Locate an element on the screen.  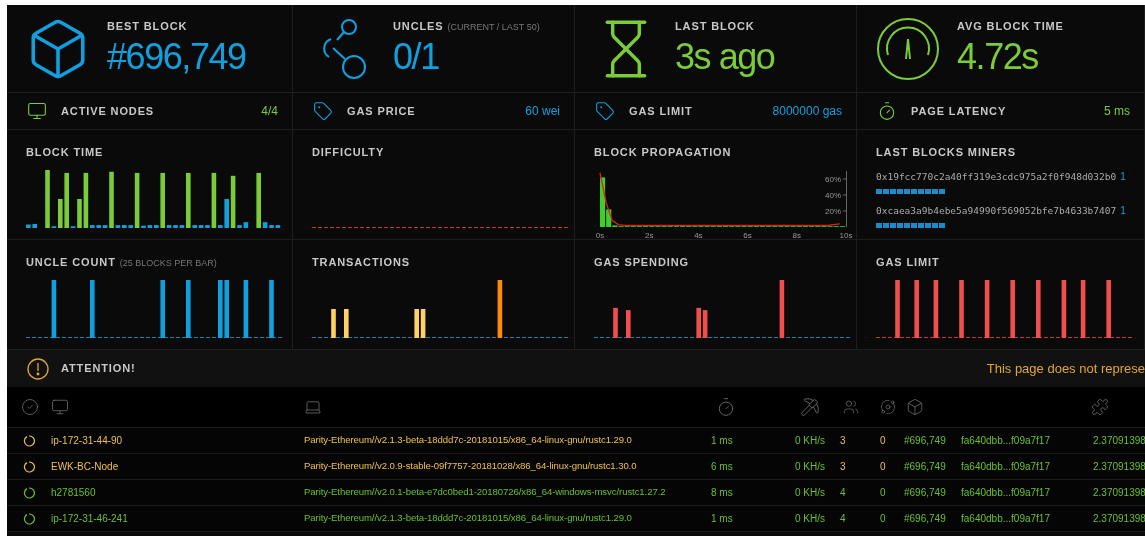
stat-value: 60 wei is located at coordinates (542, 111).